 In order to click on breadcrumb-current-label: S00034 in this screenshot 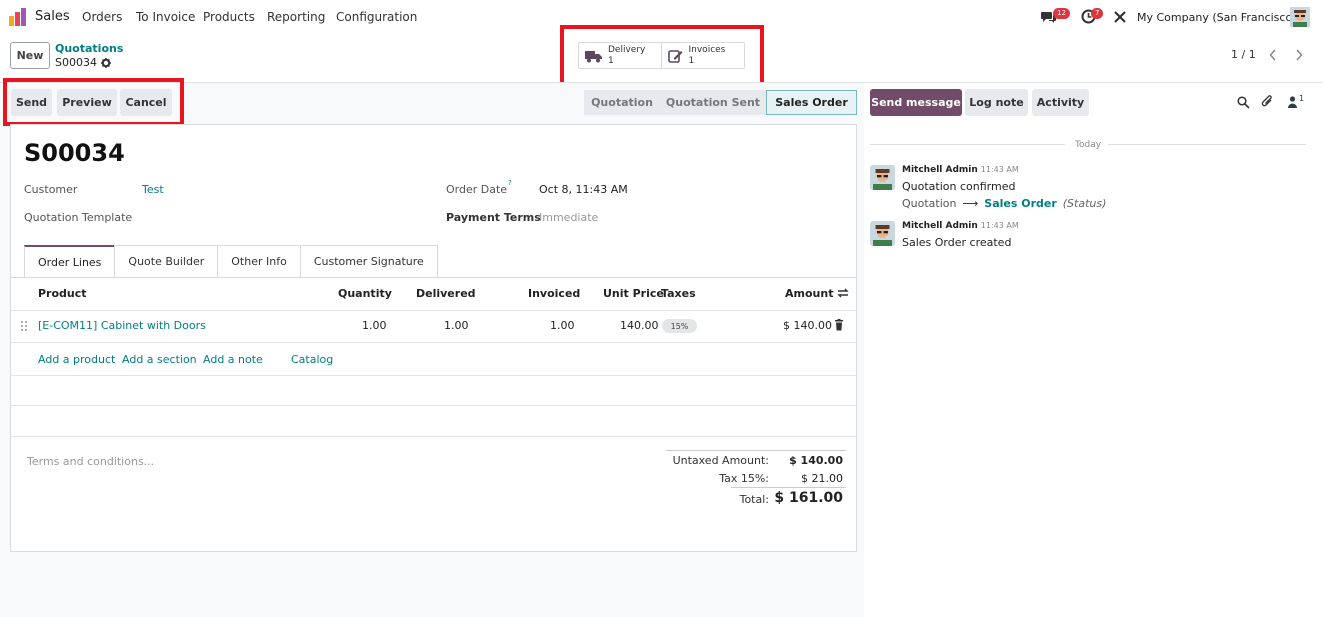, I will do `click(76, 62)`.